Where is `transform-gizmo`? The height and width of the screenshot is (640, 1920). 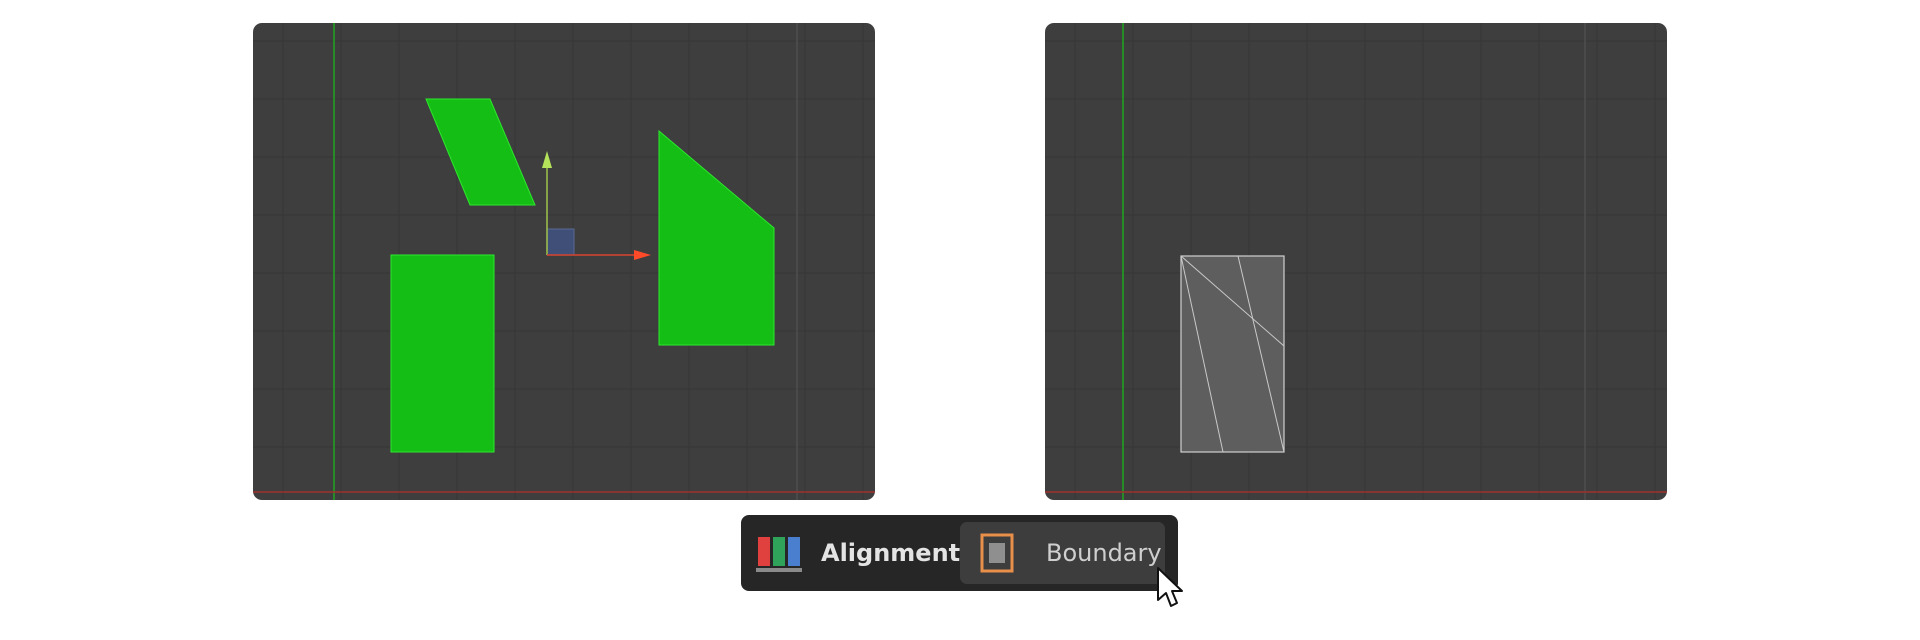
transform-gizmo is located at coordinates (596, 205).